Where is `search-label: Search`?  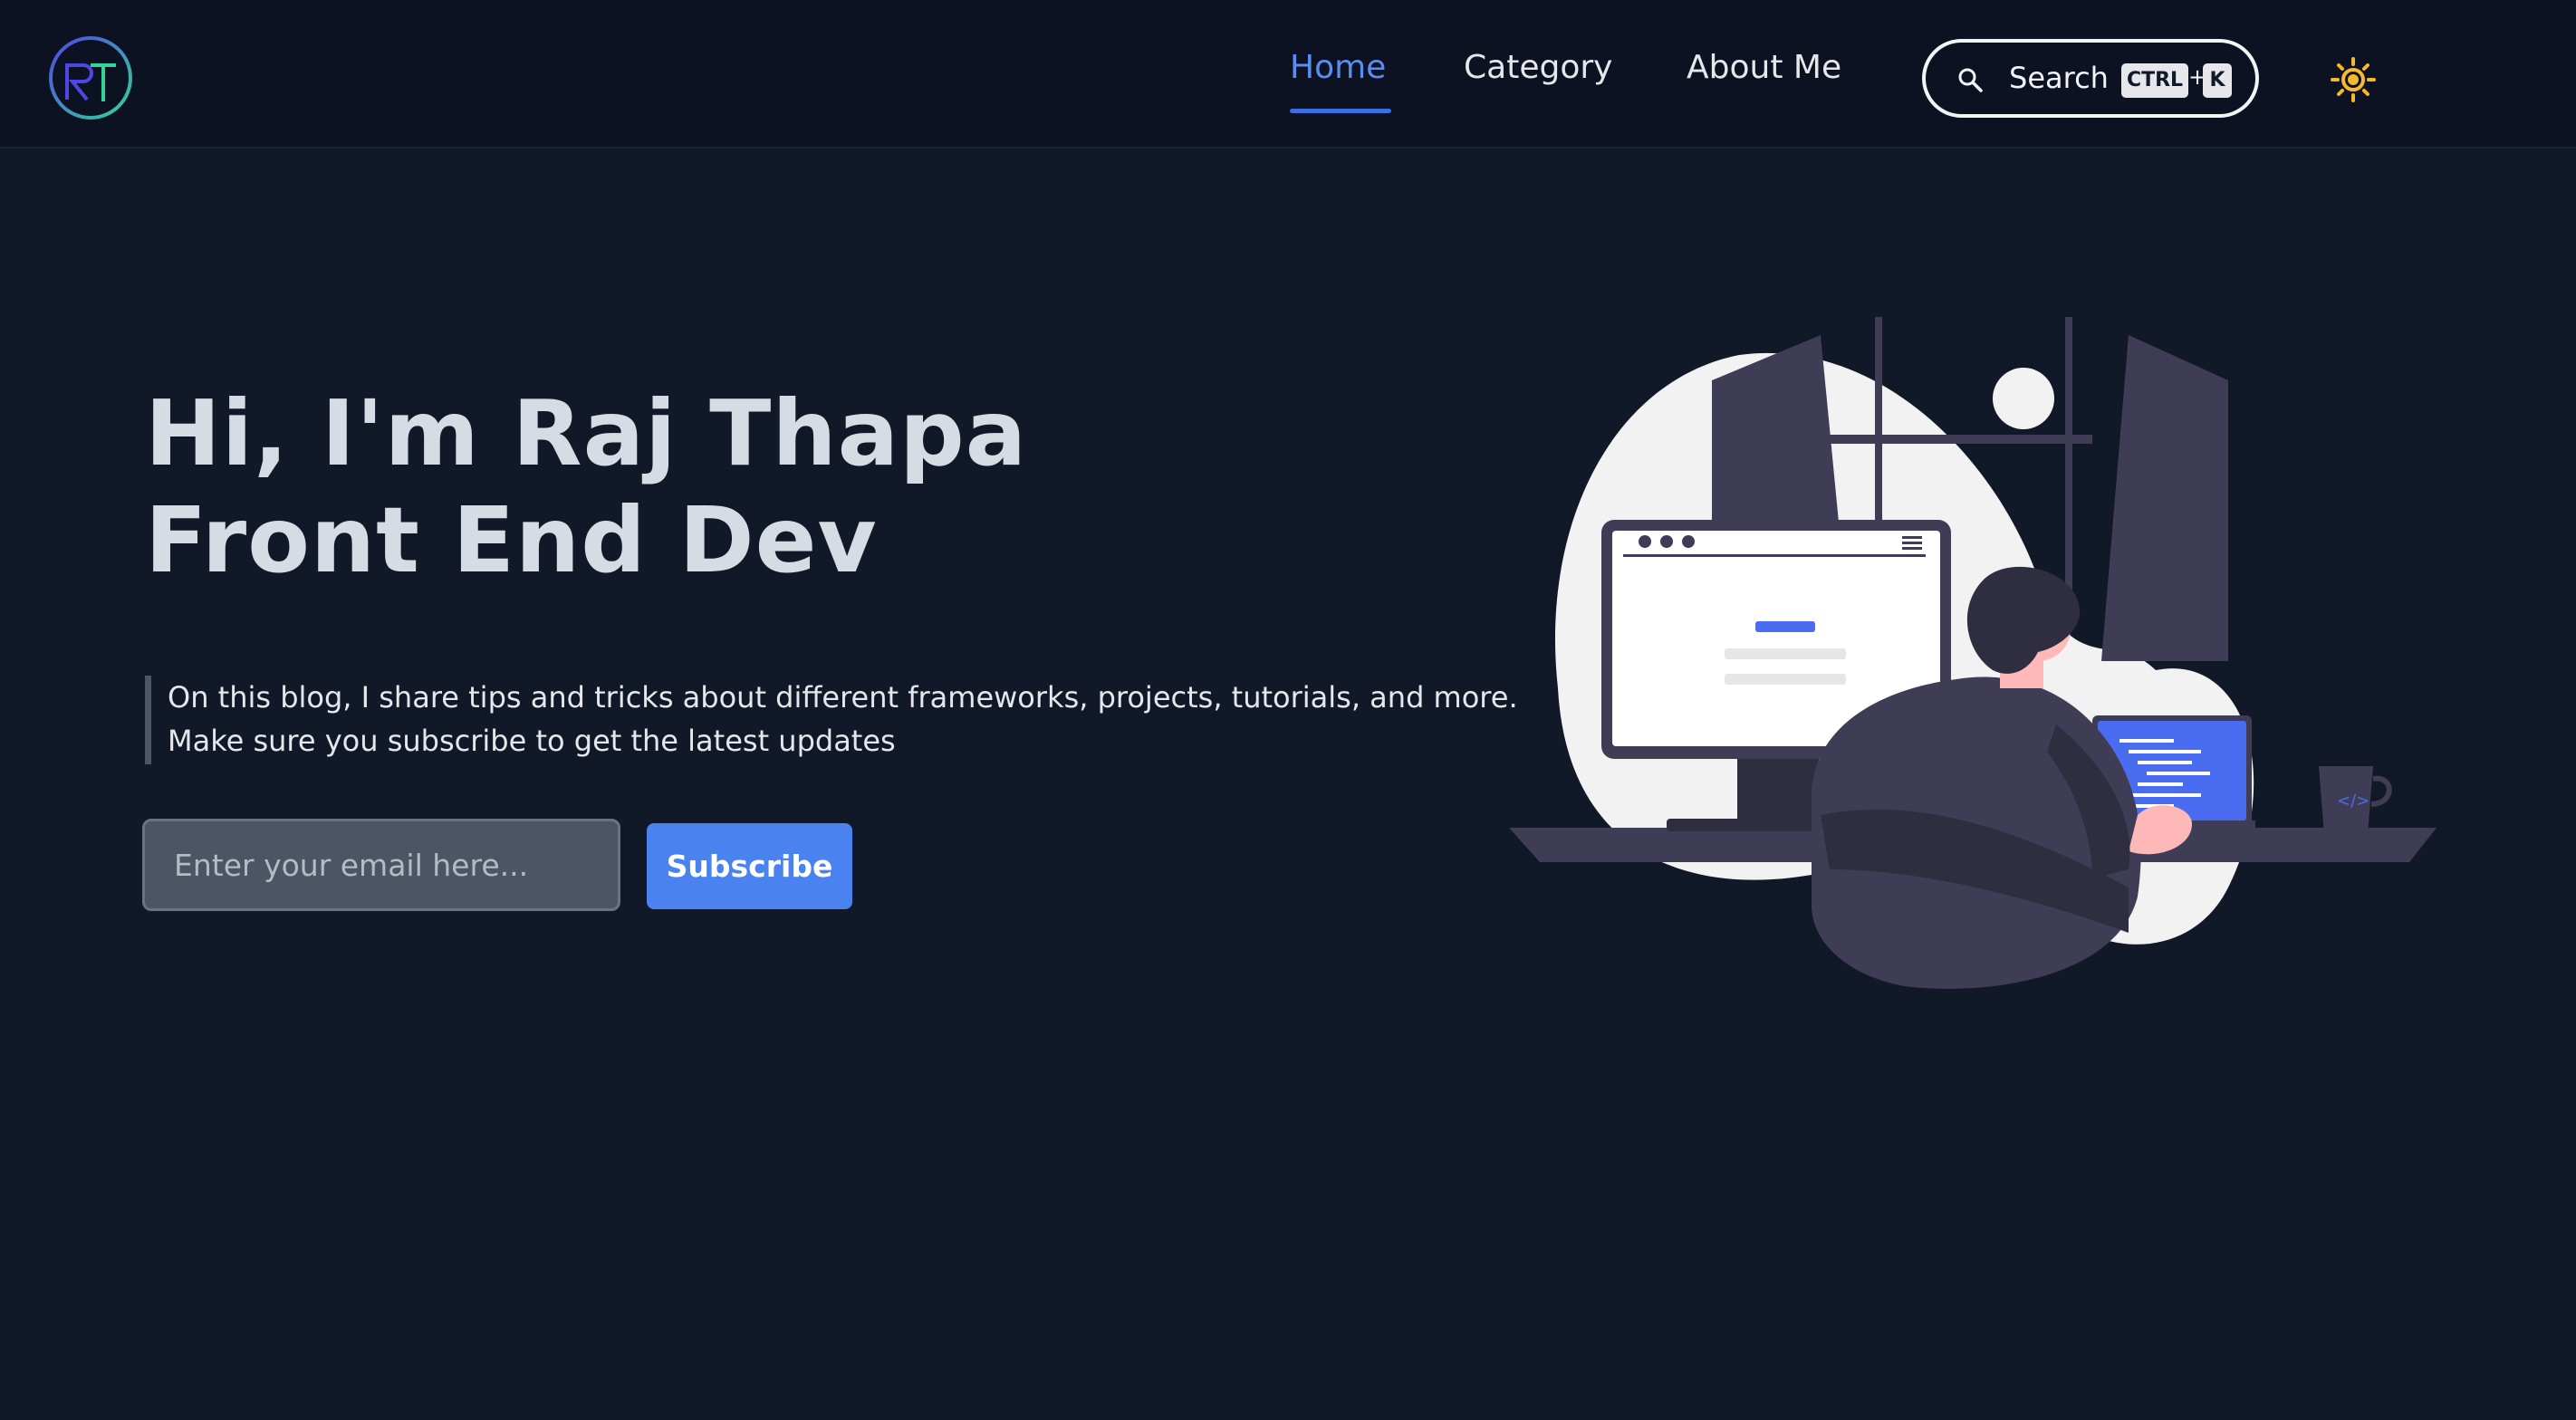 search-label: Search is located at coordinates (2059, 78).